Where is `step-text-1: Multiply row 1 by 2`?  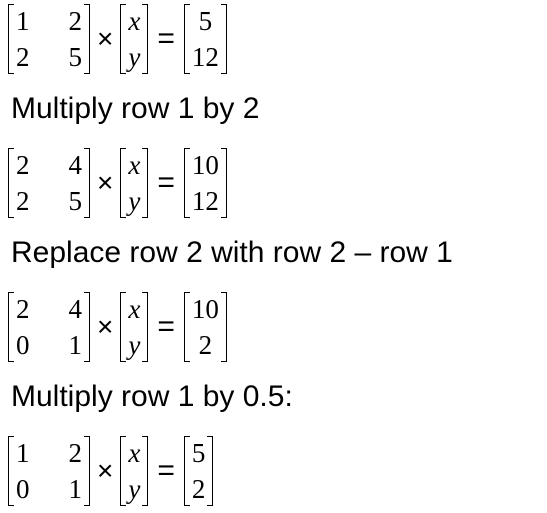
step-text-1: Multiply row 1 by 2 is located at coordinates (135, 108).